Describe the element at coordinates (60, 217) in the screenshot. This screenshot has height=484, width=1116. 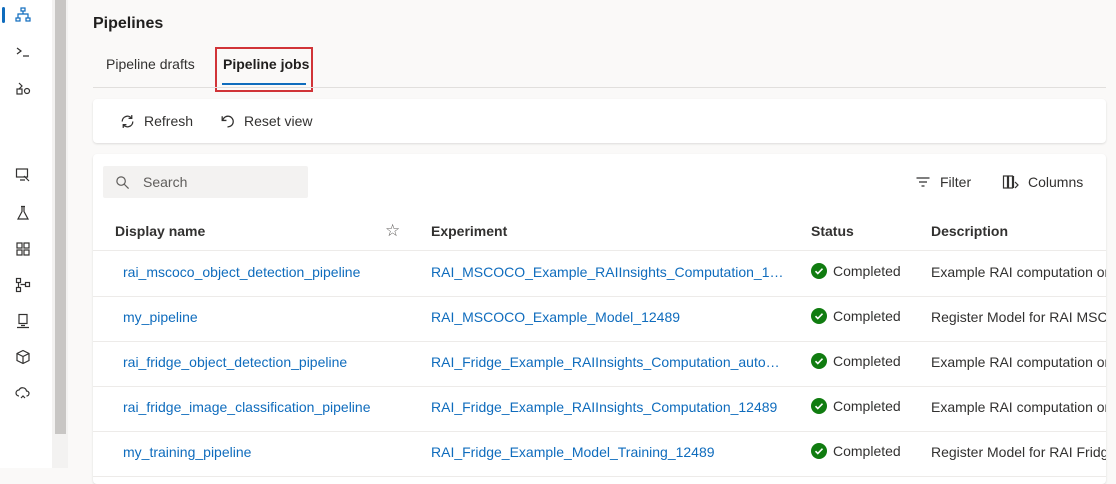
I see `nav-scrollbar-thumb` at that location.